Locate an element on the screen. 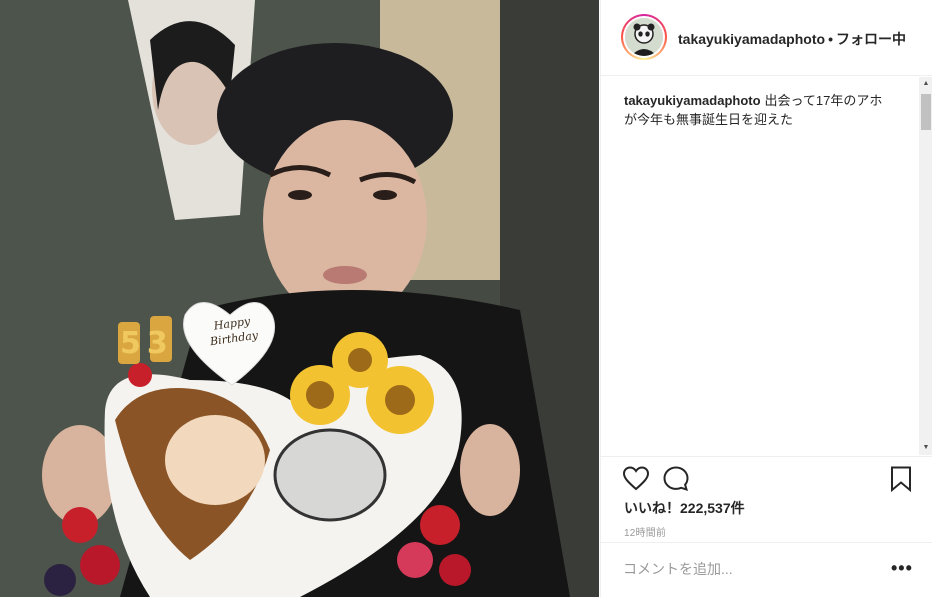 Image resolution: width=932 pixels, height=597 pixels. comments-scrollbar: ▲ ▼ is located at coordinates (925, 266).